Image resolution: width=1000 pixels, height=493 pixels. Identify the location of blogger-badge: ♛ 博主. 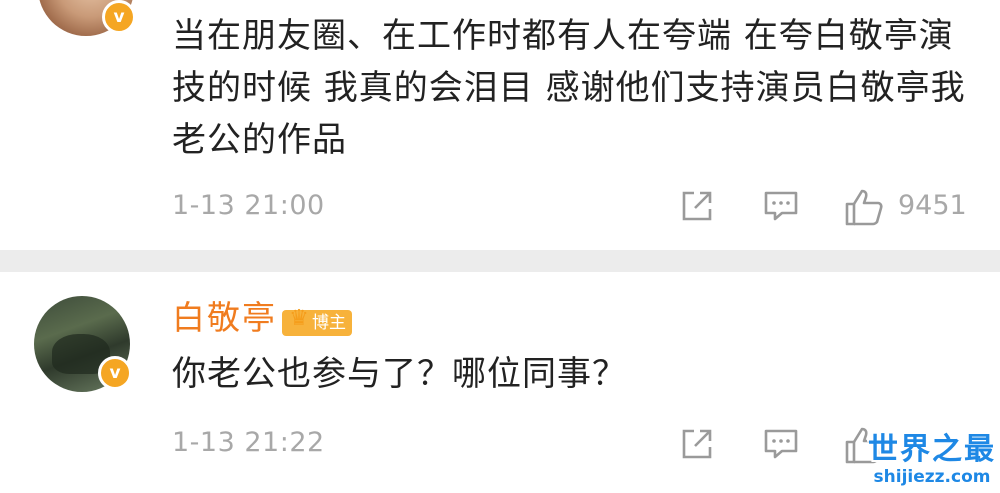
(317, 321).